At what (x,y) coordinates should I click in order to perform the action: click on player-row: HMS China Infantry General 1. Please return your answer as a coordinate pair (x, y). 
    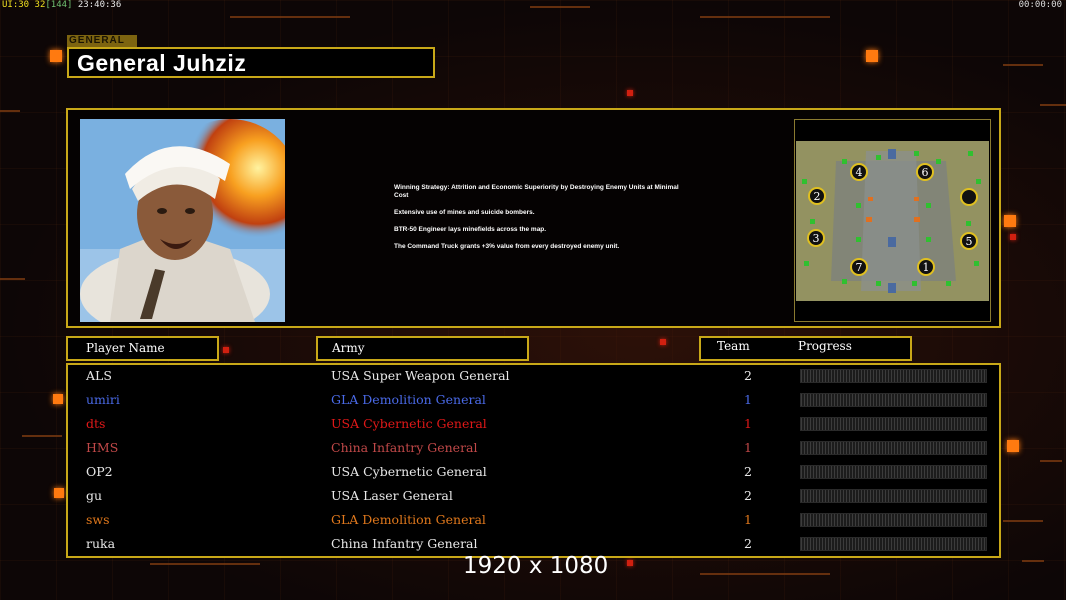
    Looking at the image, I should click on (533, 450).